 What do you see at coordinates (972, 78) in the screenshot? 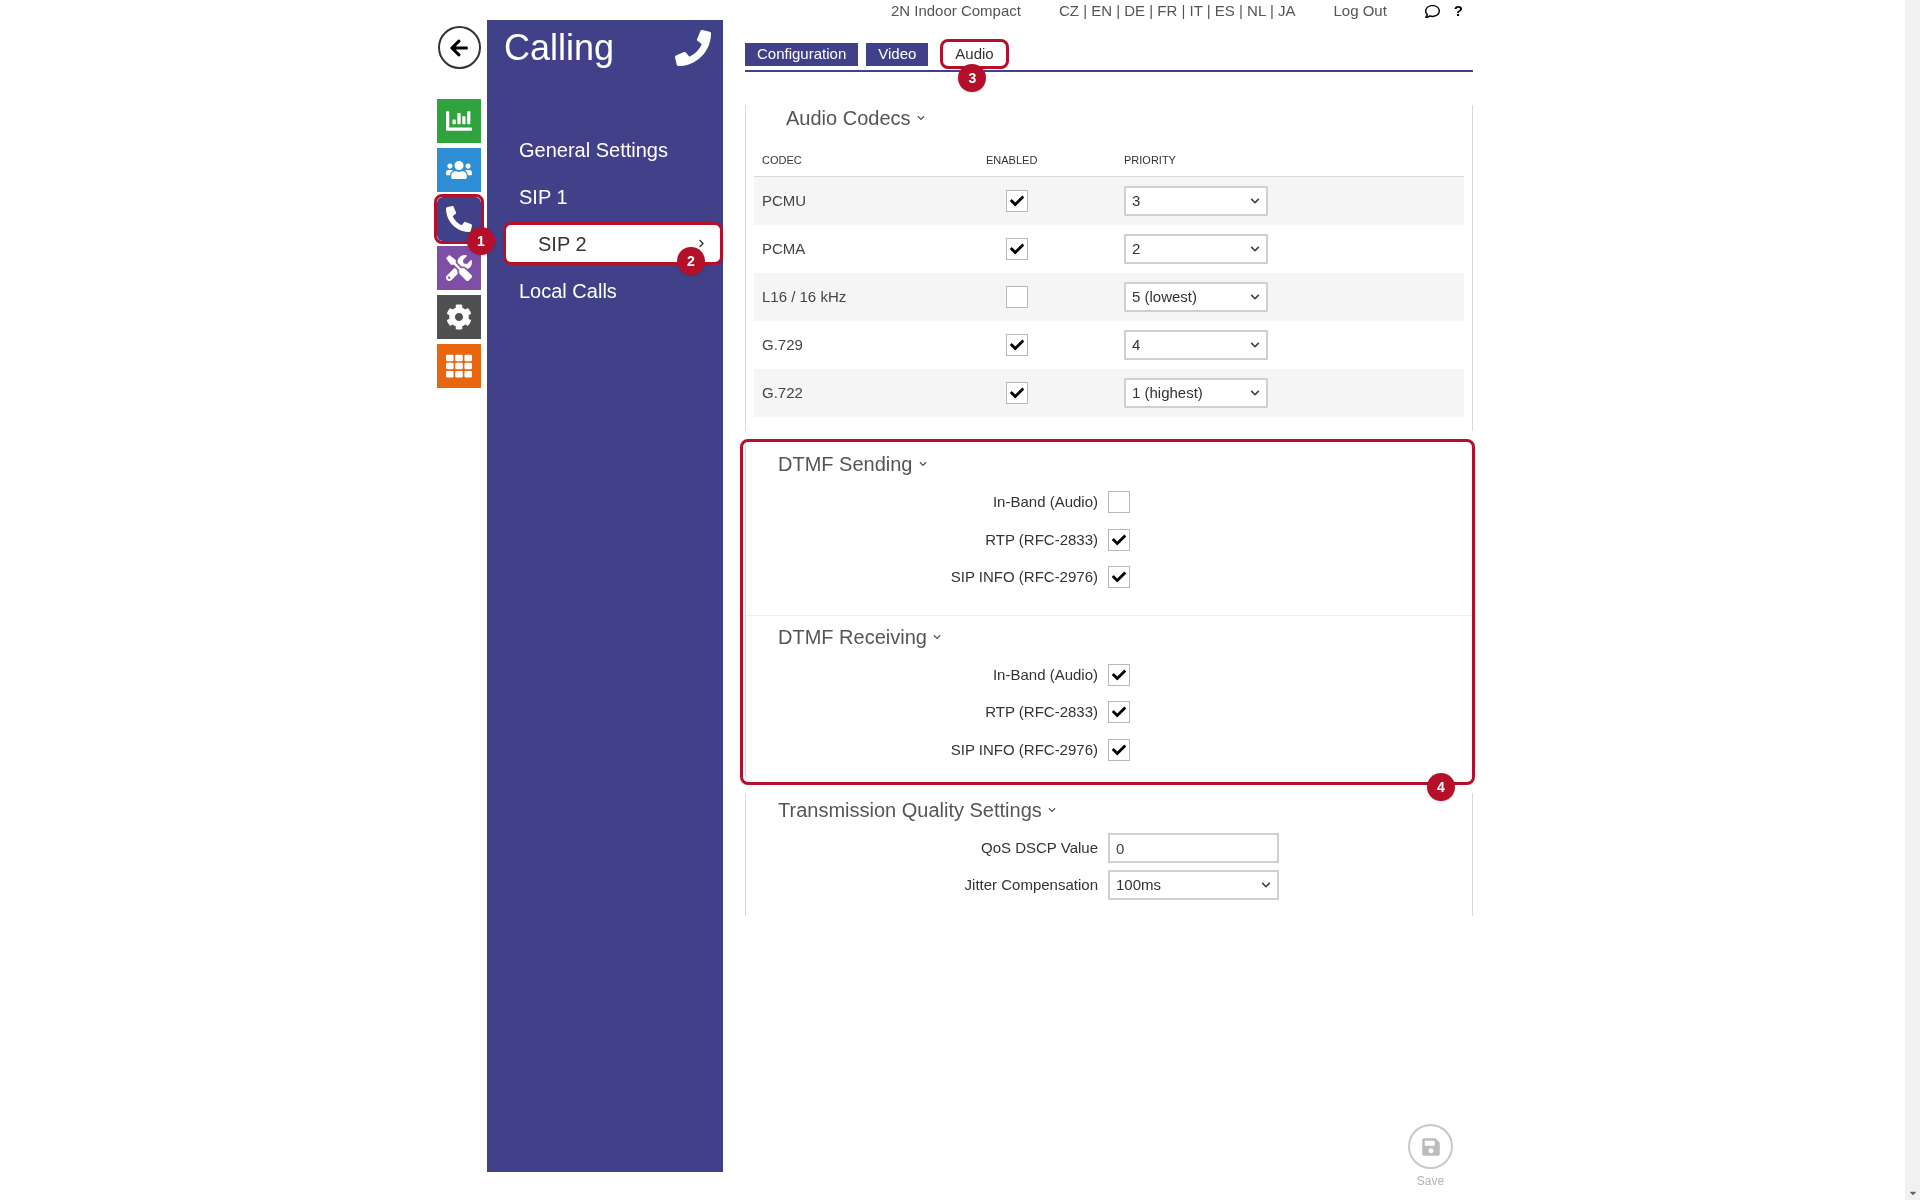
I see `callout-badge: 3` at bounding box center [972, 78].